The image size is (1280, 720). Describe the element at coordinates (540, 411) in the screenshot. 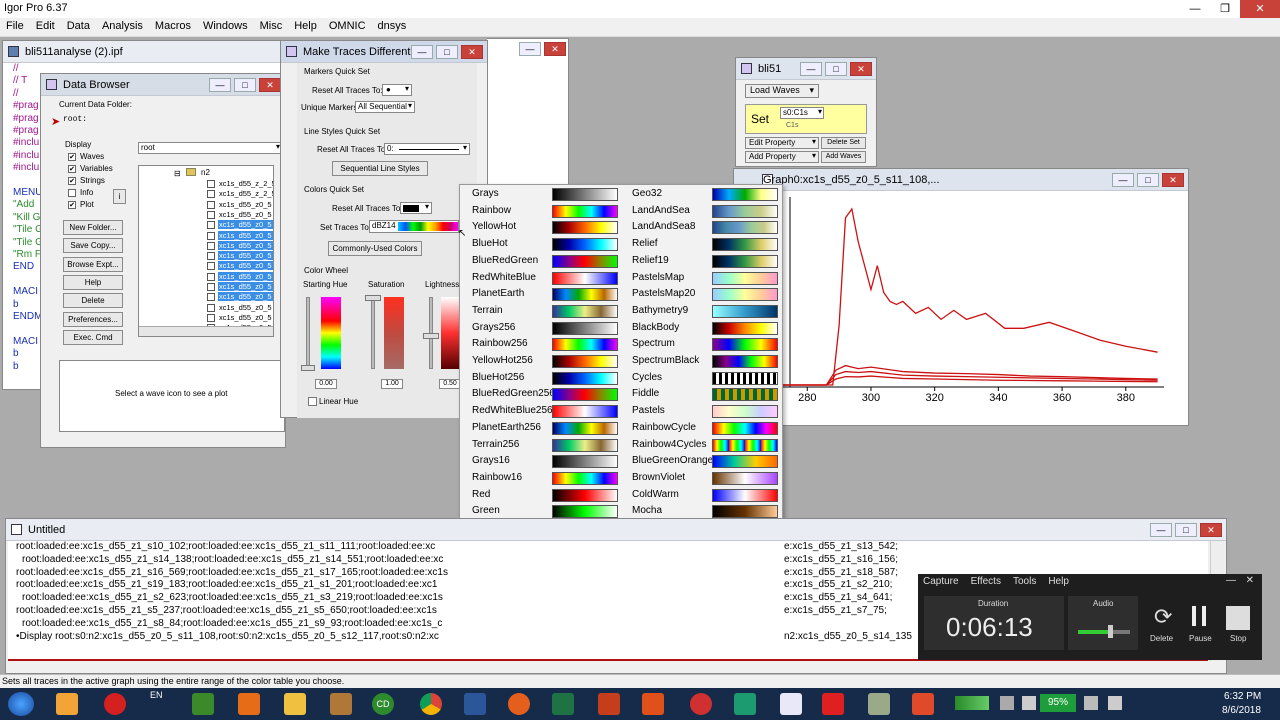

I see `color-table-item: RedWhiteBlue256` at that location.